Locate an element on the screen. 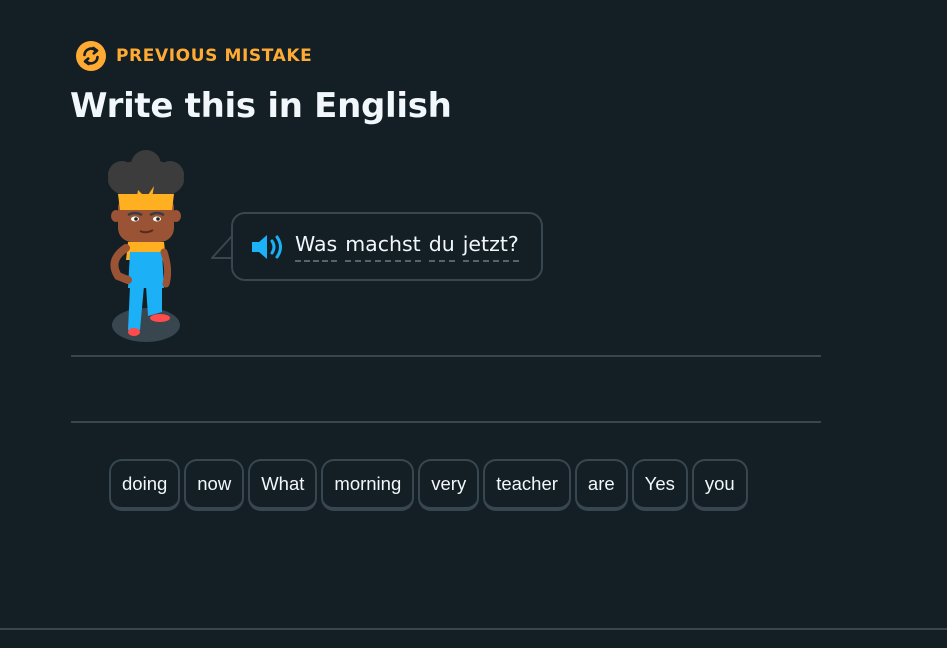  word-chip-you: you is located at coordinates (719, 485).